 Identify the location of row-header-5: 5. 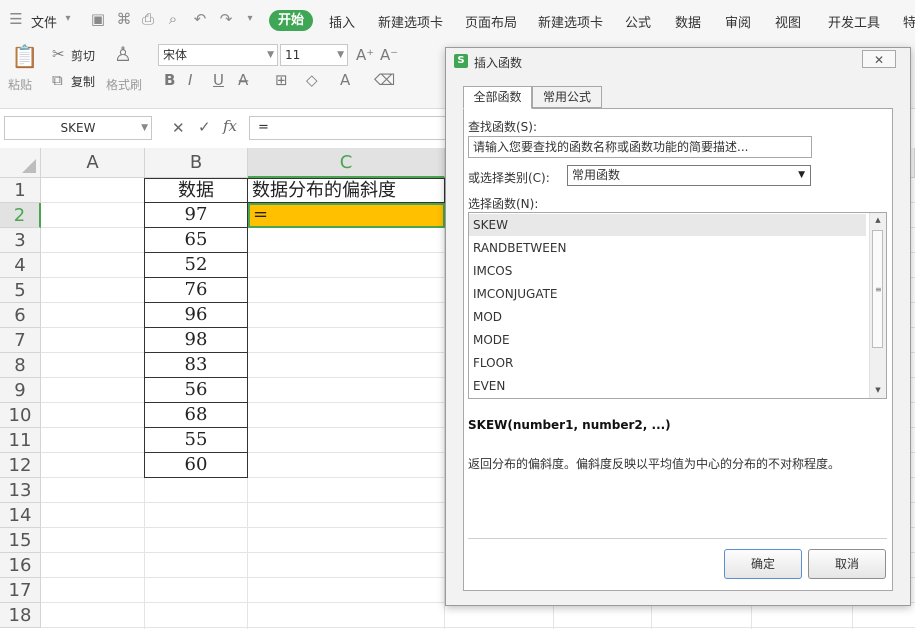
(20, 290).